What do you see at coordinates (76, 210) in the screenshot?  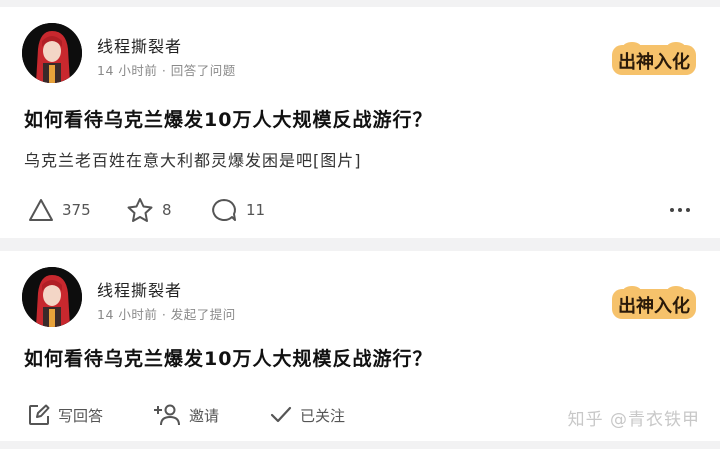 I see `upvote-count: 375` at bounding box center [76, 210].